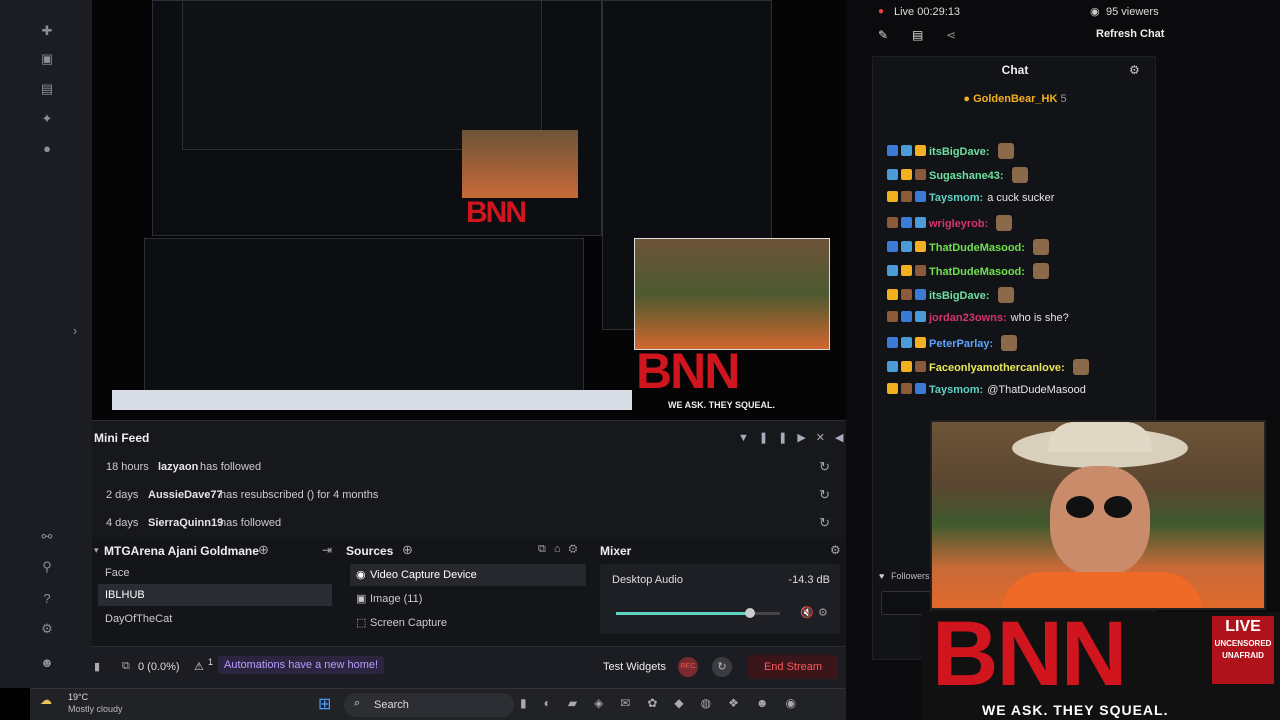 The width and height of the screenshot is (1280, 720). What do you see at coordinates (807, 612) in the screenshot?
I see `mute-icon: 🔇` at bounding box center [807, 612].